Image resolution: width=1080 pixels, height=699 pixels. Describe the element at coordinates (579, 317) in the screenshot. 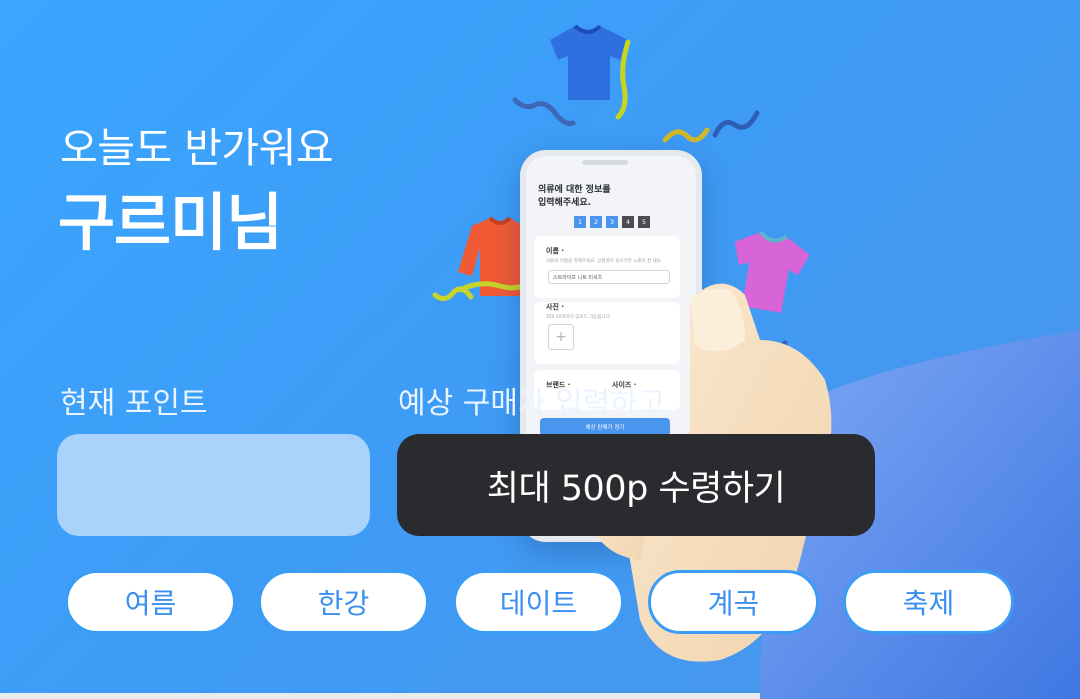

I see `phone-photo-hint: 최대 10개까지 업로드 가능합니다.` at that location.